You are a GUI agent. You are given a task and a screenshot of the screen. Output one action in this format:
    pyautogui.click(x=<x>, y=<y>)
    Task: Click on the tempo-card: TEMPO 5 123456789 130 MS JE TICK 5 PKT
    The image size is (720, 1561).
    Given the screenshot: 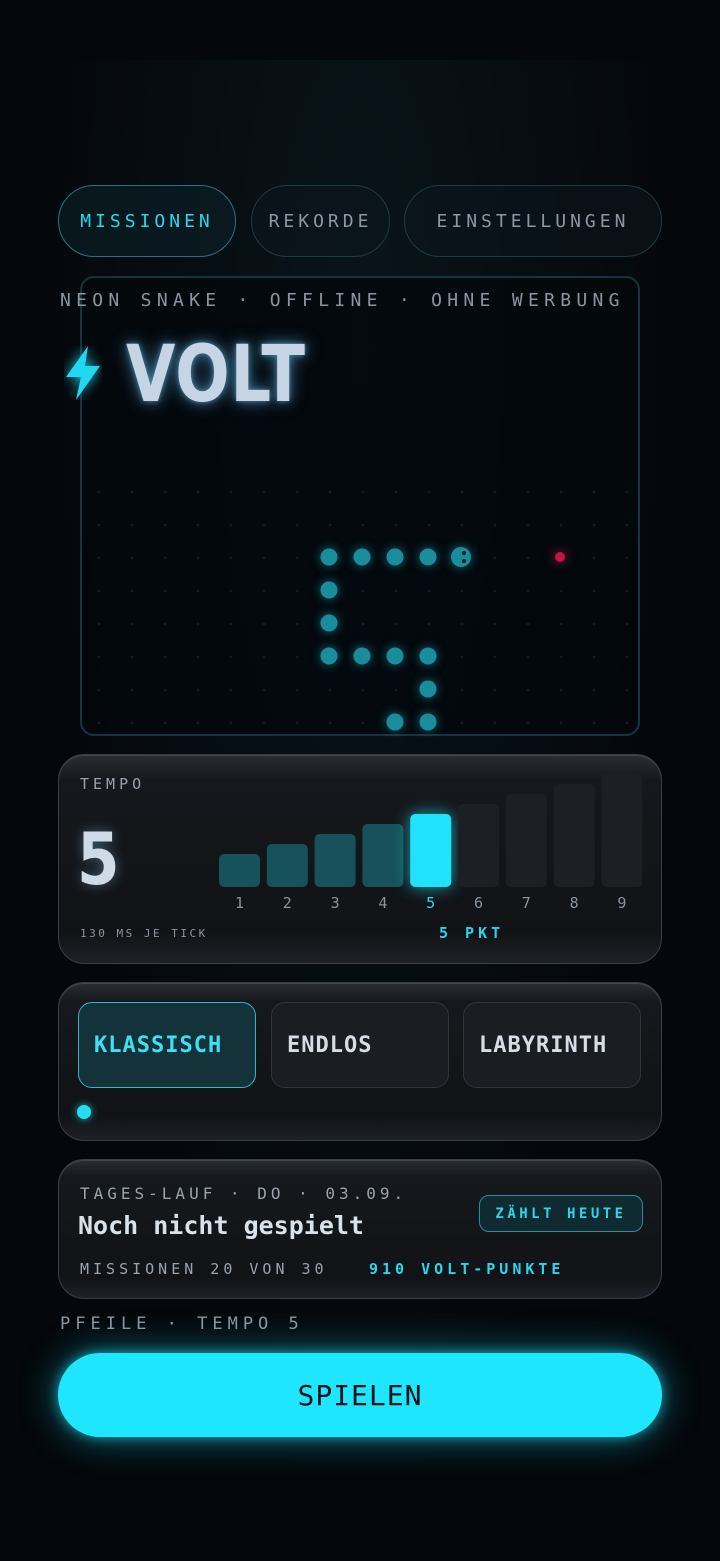 What is the action you would take?
    pyautogui.click(x=360, y=859)
    